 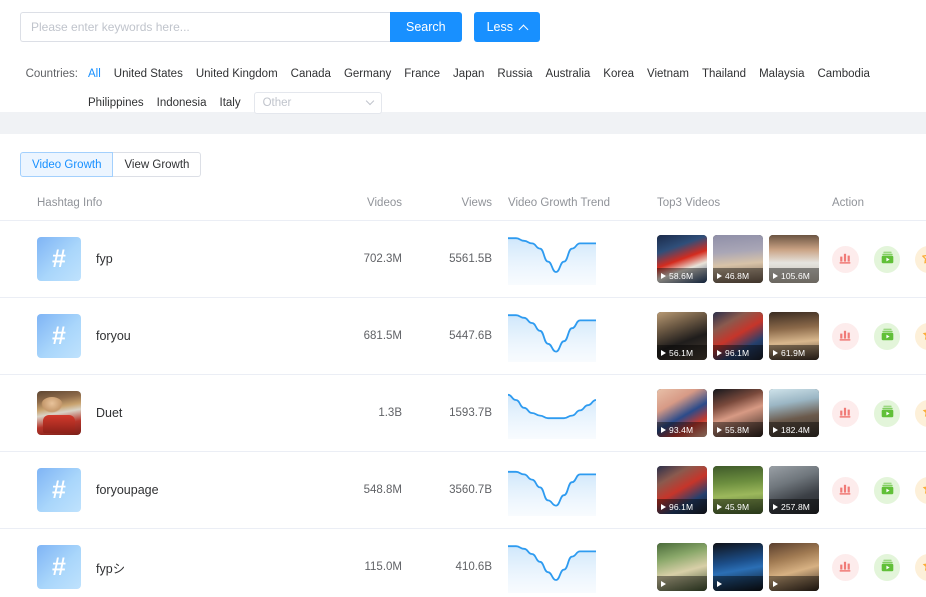 I want to click on country-filter-italy: Italy, so click(x=230, y=103).